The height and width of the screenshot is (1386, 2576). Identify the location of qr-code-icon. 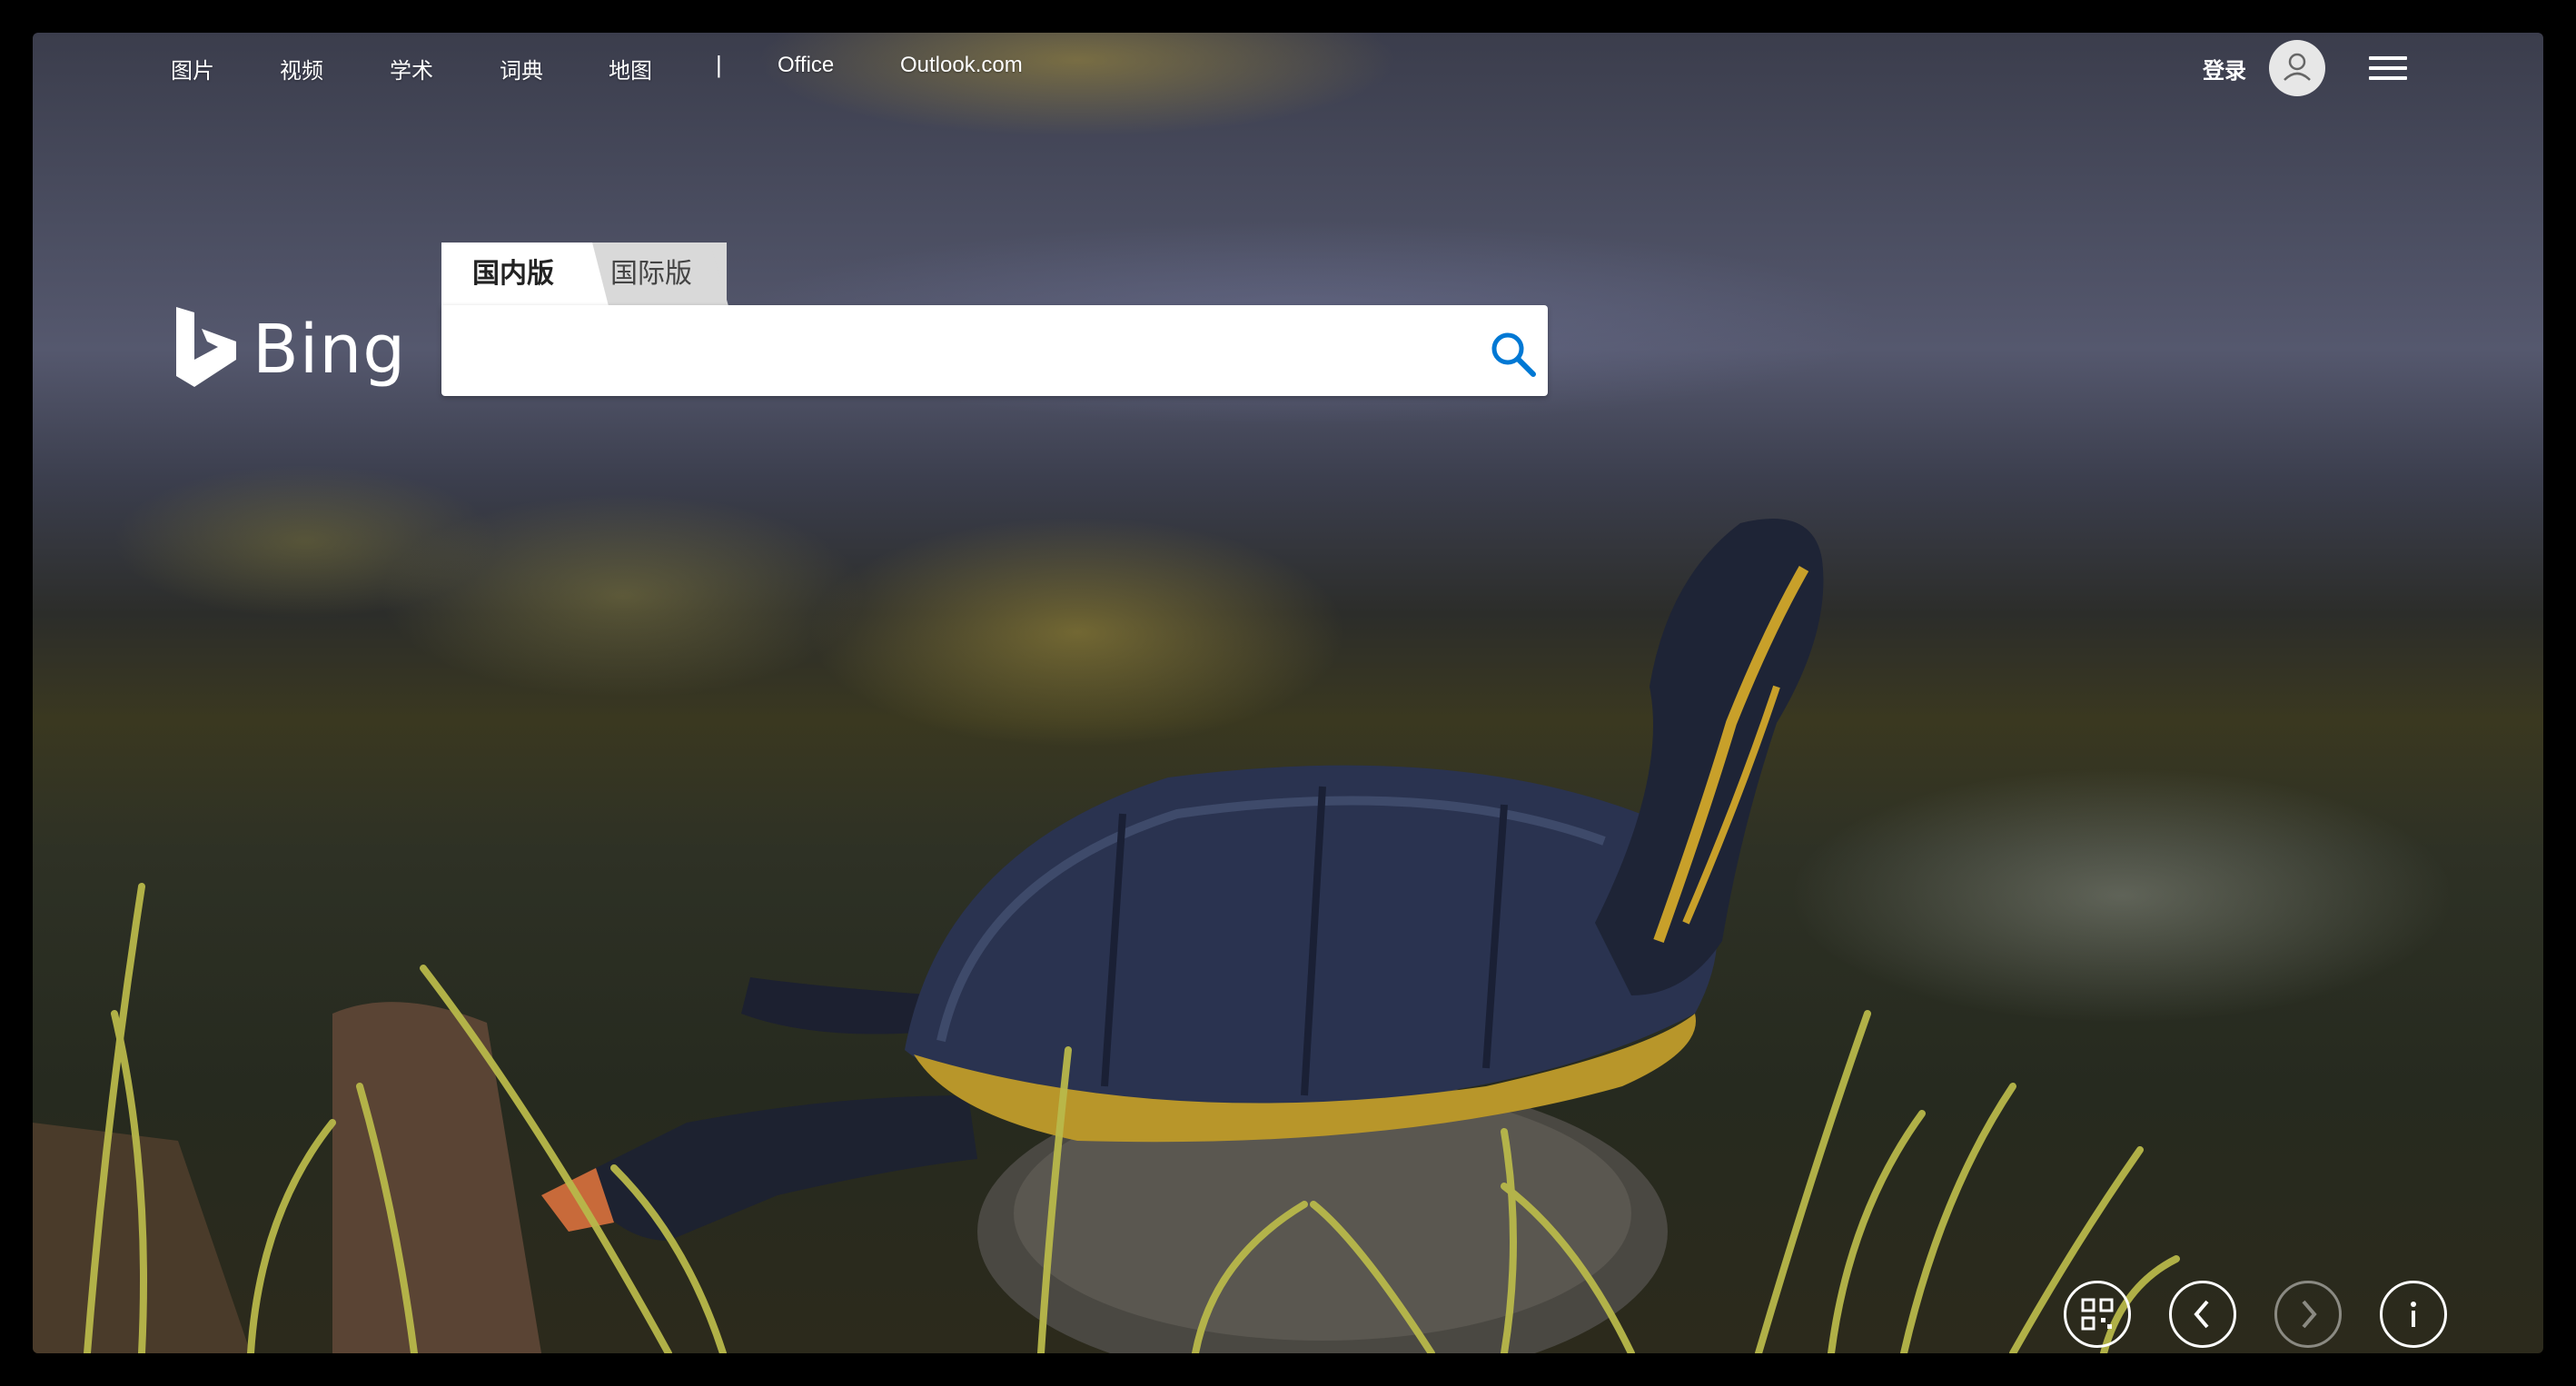
(2097, 1314).